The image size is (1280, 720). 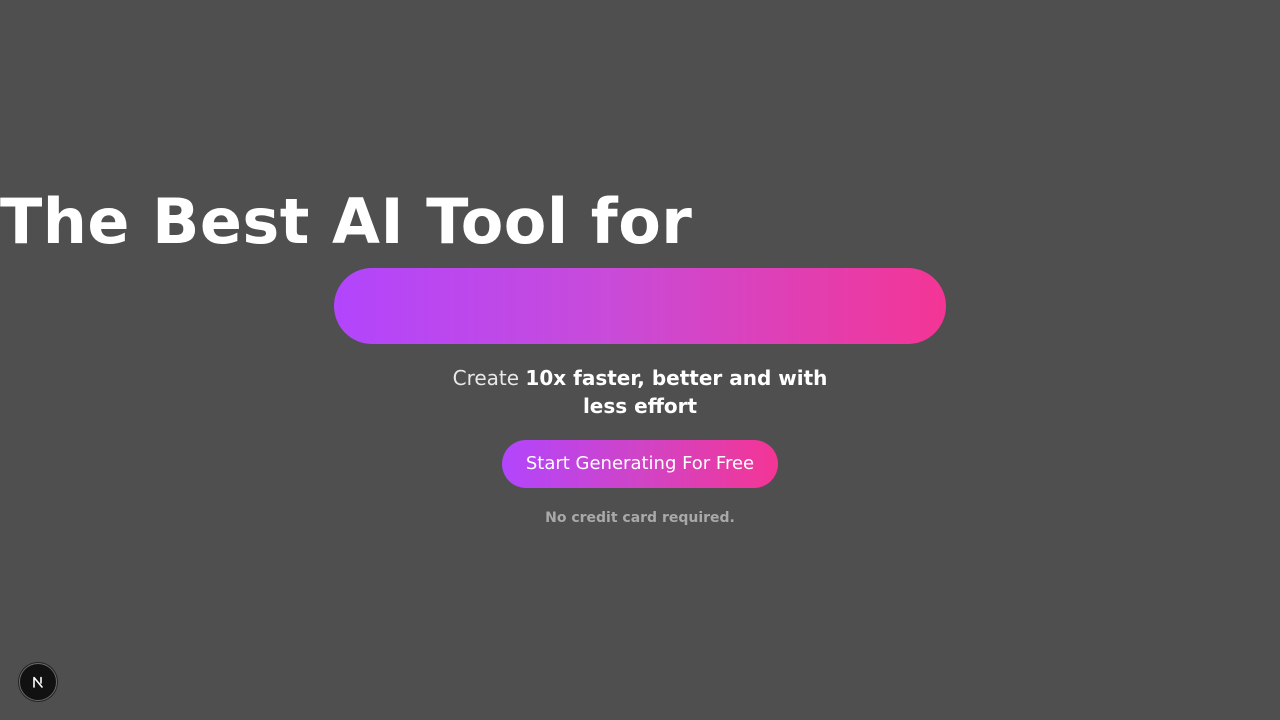 What do you see at coordinates (676, 392) in the screenshot?
I see `subhead-emphasis: 10x faster, better and with less effort` at bounding box center [676, 392].